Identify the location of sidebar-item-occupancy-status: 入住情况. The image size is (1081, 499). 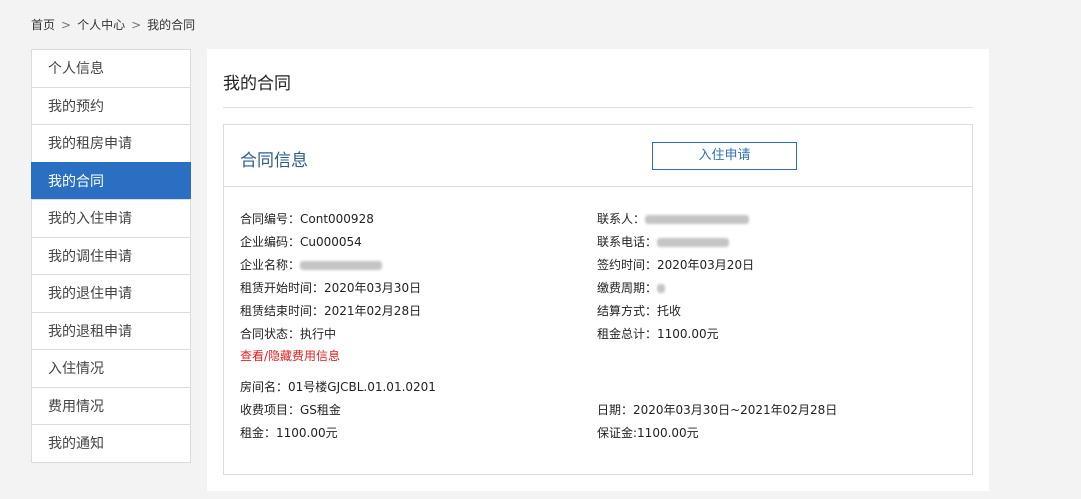
(111, 368).